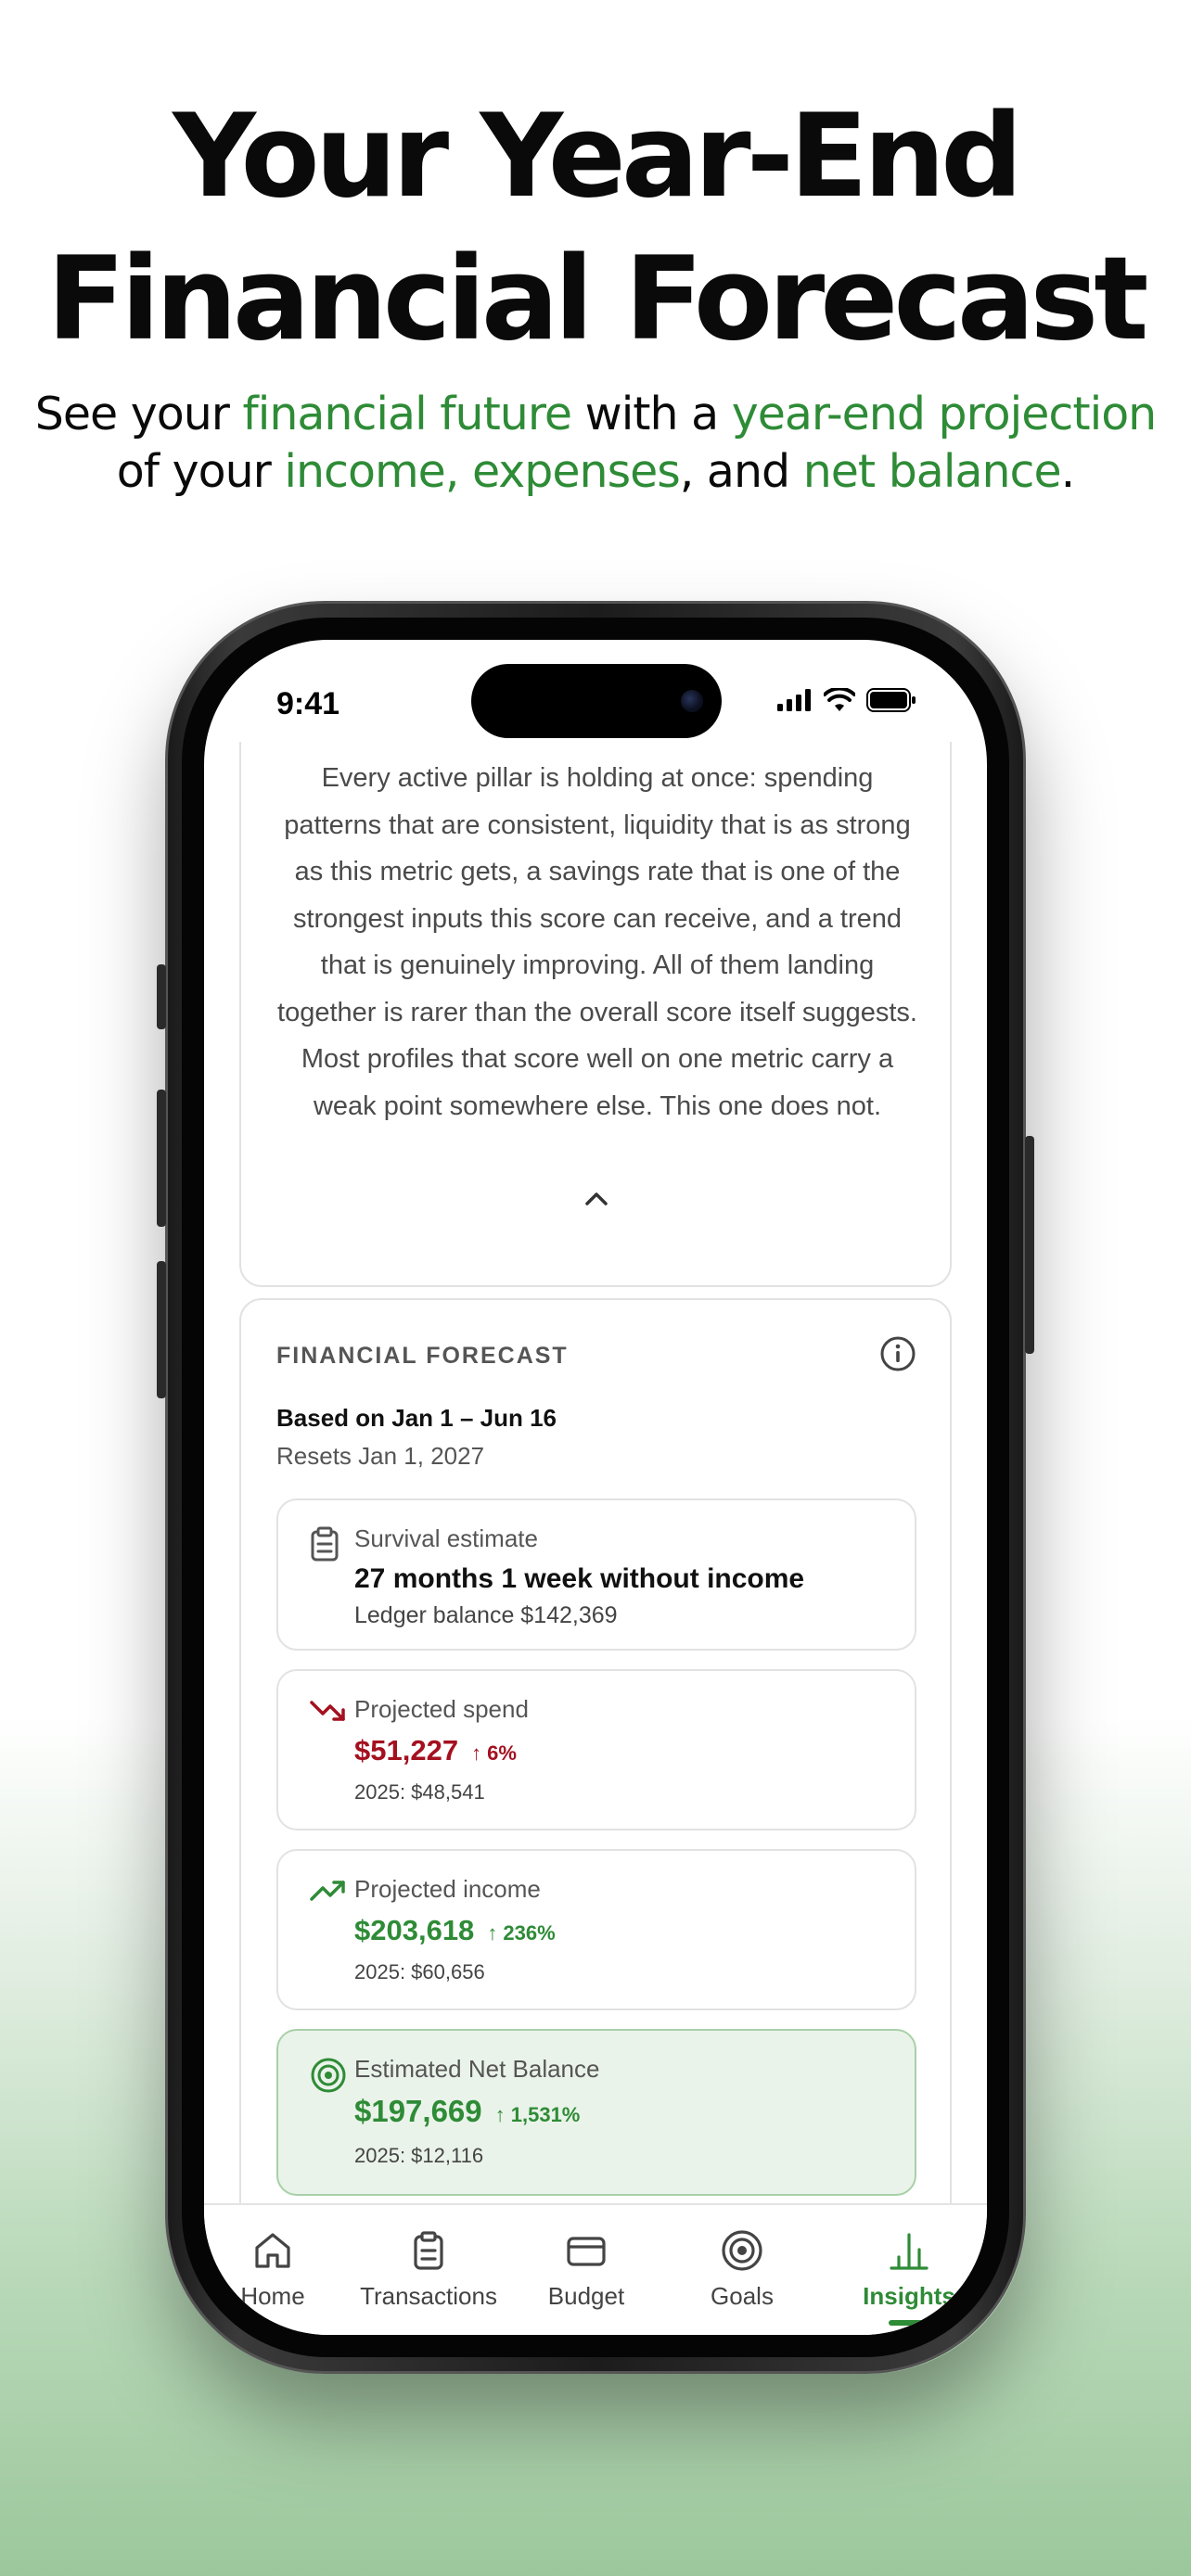 The image size is (1191, 2576). Describe the element at coordinates (380, 1456) in the screenshot. I see `forecast-resets: Resets Jan 1, 2027` at that location.